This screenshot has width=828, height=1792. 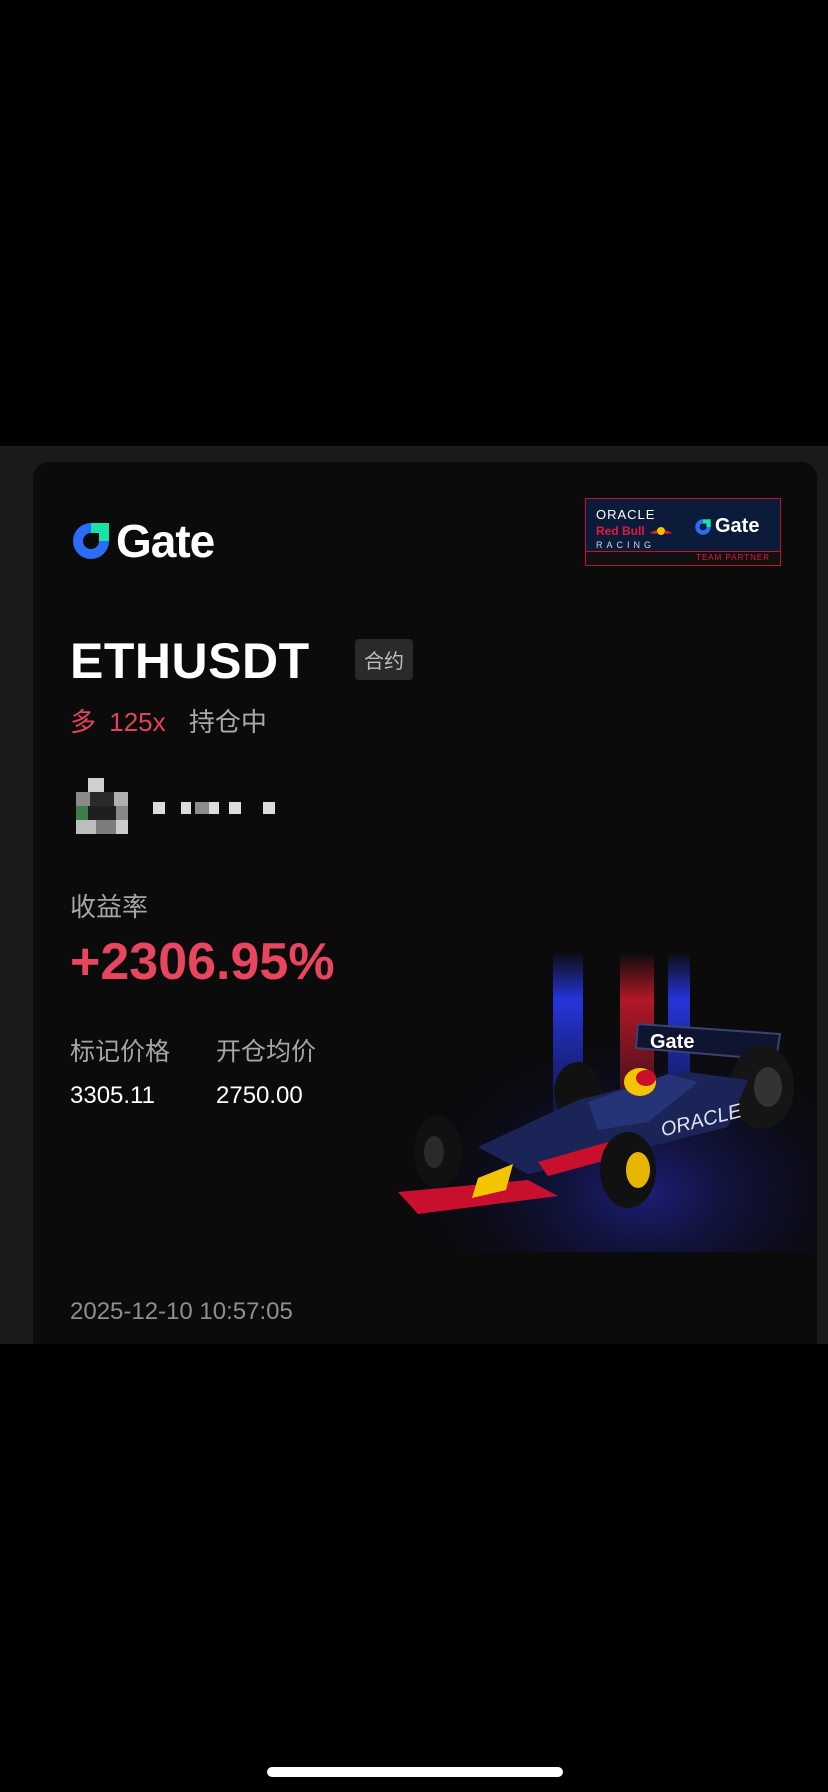 I want to click on partner-racing: RACING, so click(x=626, y=545).